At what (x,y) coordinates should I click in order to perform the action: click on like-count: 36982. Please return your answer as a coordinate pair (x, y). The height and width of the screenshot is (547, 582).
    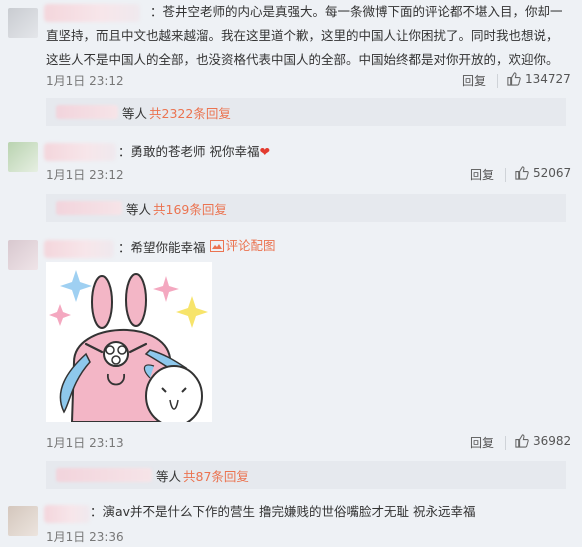
    Looking at the image, I should click on (552, 440).